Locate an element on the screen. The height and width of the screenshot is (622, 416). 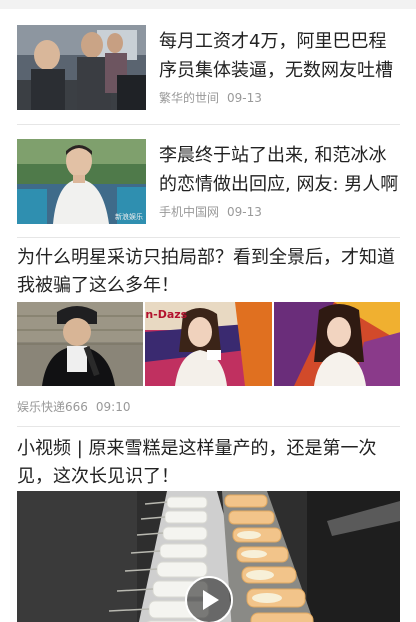
news-meta-3: 娱乐快递666 09:10 is located at coordinates (74, 406).